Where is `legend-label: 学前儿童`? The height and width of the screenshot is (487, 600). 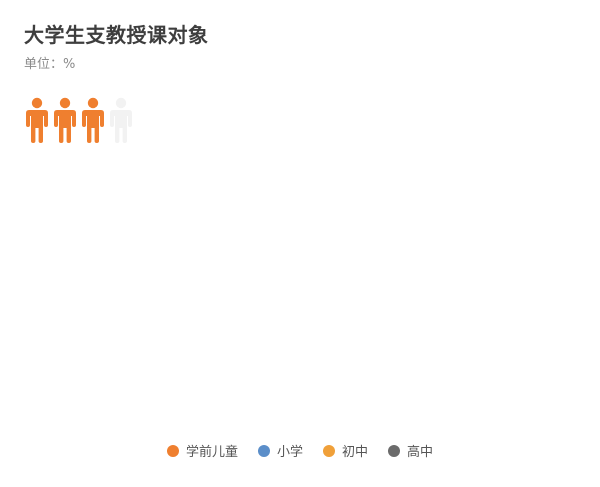 legend-label: 学前儿童 is located at coordinates (211, 452).